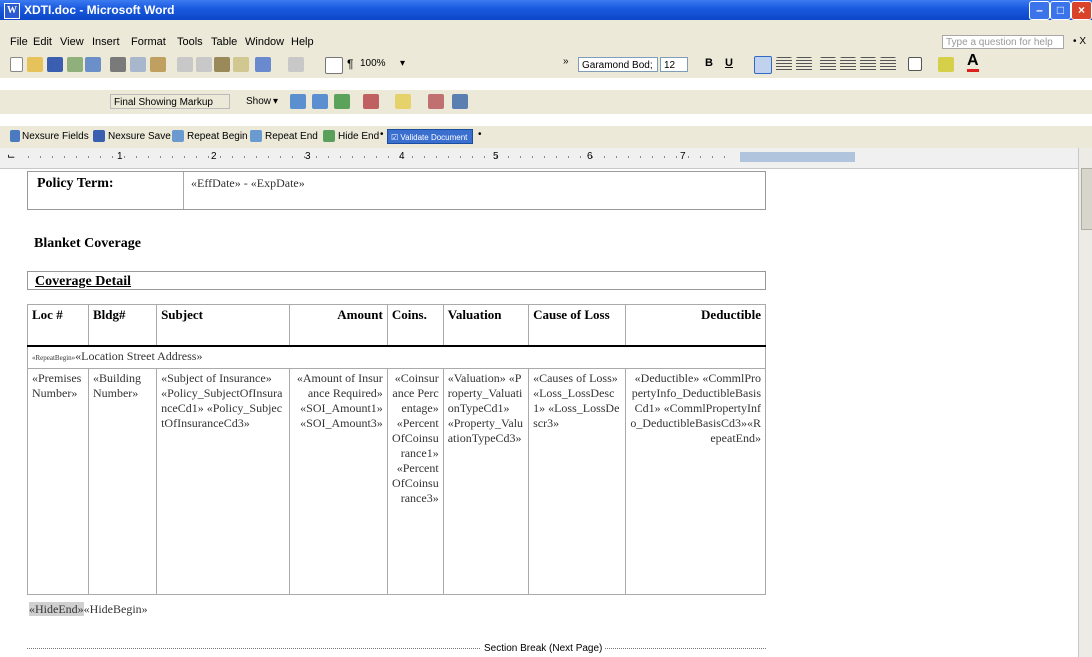  I want to click on paste-icon, so click(222, 64).